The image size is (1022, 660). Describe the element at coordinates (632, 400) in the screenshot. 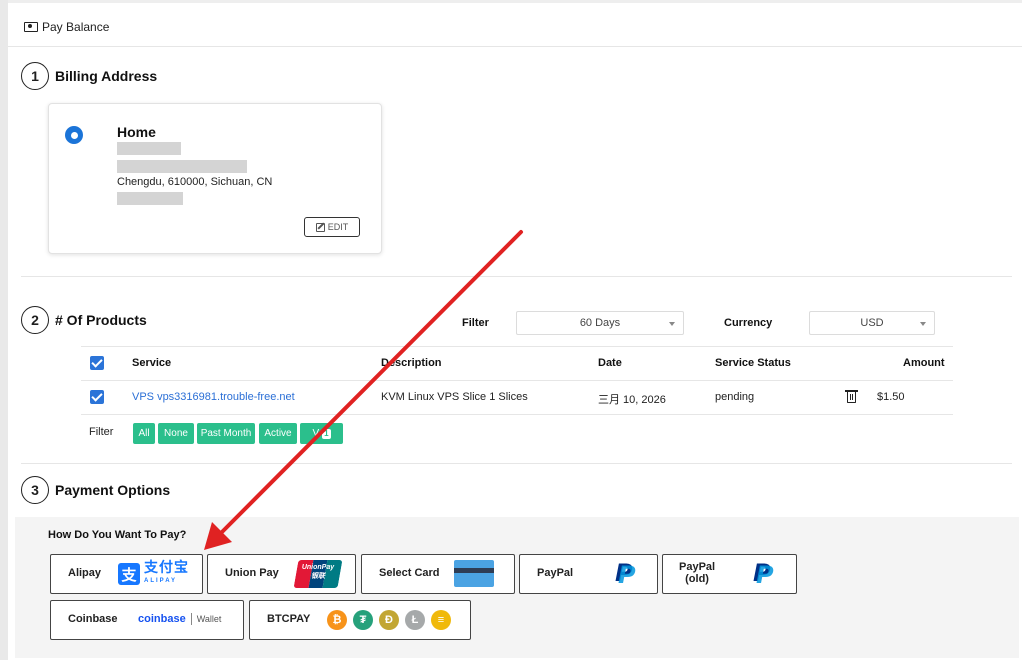

I see `row-date: 三月 10, 2026` at that location.